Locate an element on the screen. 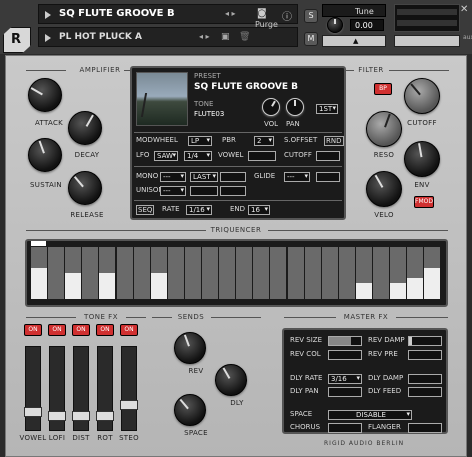 The image size is (472, 457). pbr-select: 2 is located at coordinates (264, 141).